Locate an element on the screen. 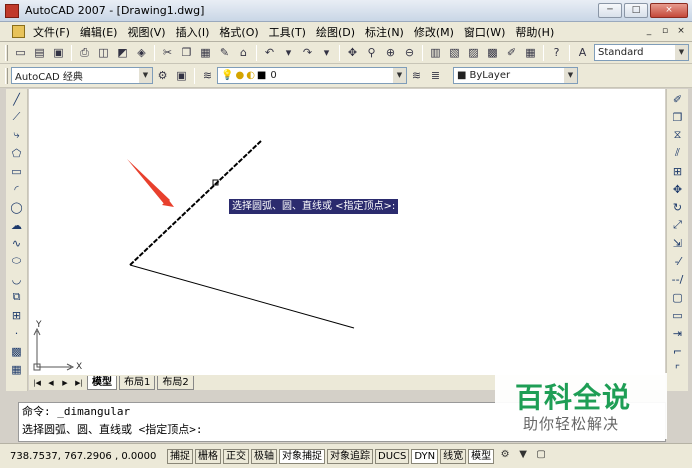 This screenshot has width=692, height=468. dyn-toggle: DYN is located at coordinates (425, 456).